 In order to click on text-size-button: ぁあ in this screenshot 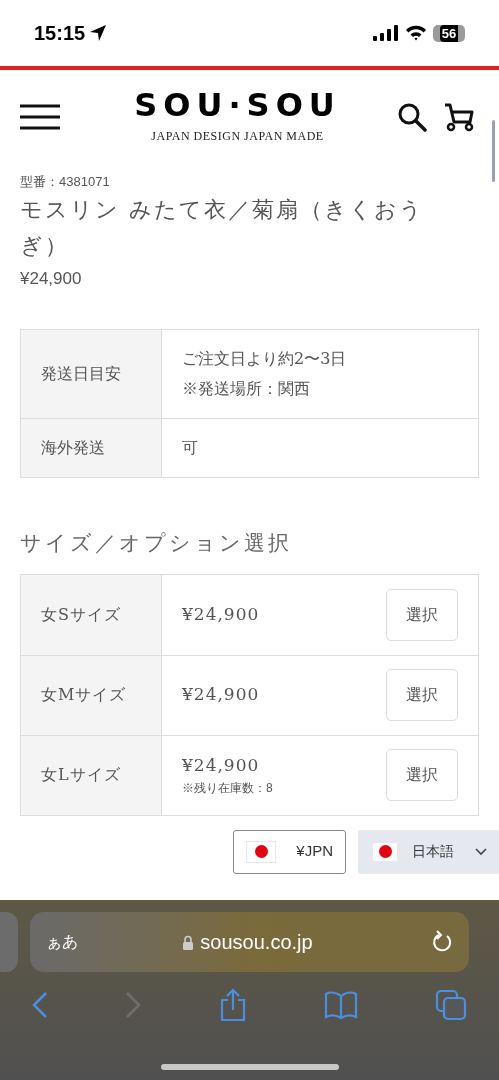, I will do `click(62, 942)`.